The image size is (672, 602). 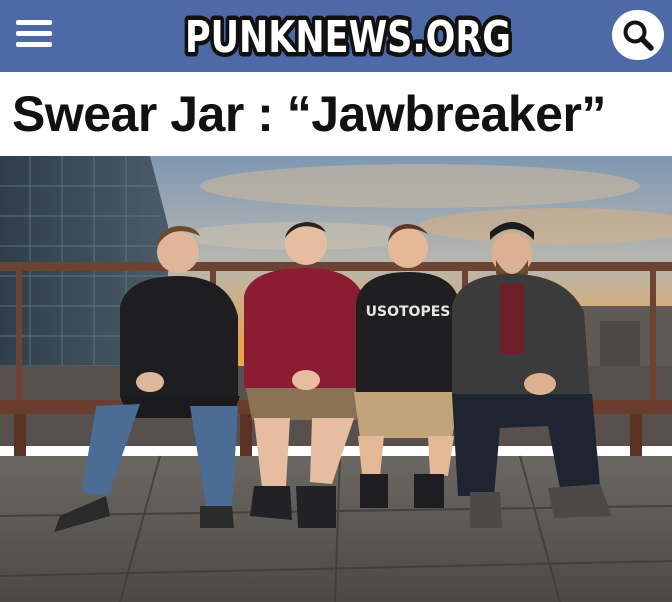 I want to click on menu-button, so click(x=34, y=34).